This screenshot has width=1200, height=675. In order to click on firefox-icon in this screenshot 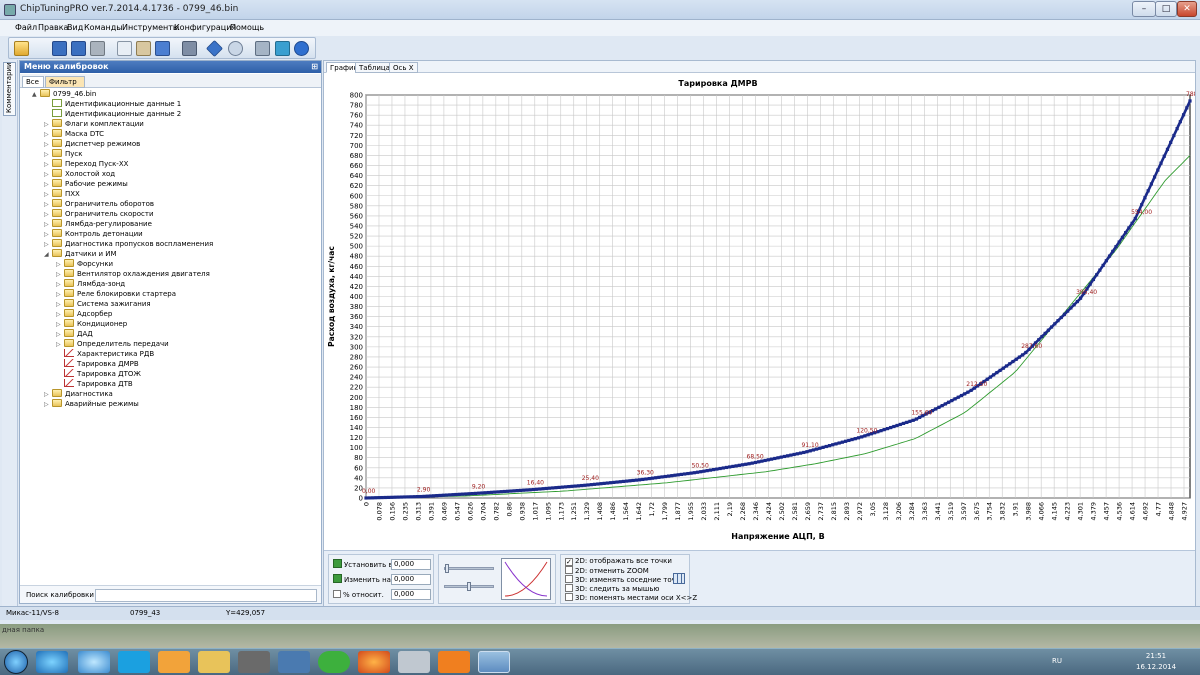, I will do `click(374, 662)`.